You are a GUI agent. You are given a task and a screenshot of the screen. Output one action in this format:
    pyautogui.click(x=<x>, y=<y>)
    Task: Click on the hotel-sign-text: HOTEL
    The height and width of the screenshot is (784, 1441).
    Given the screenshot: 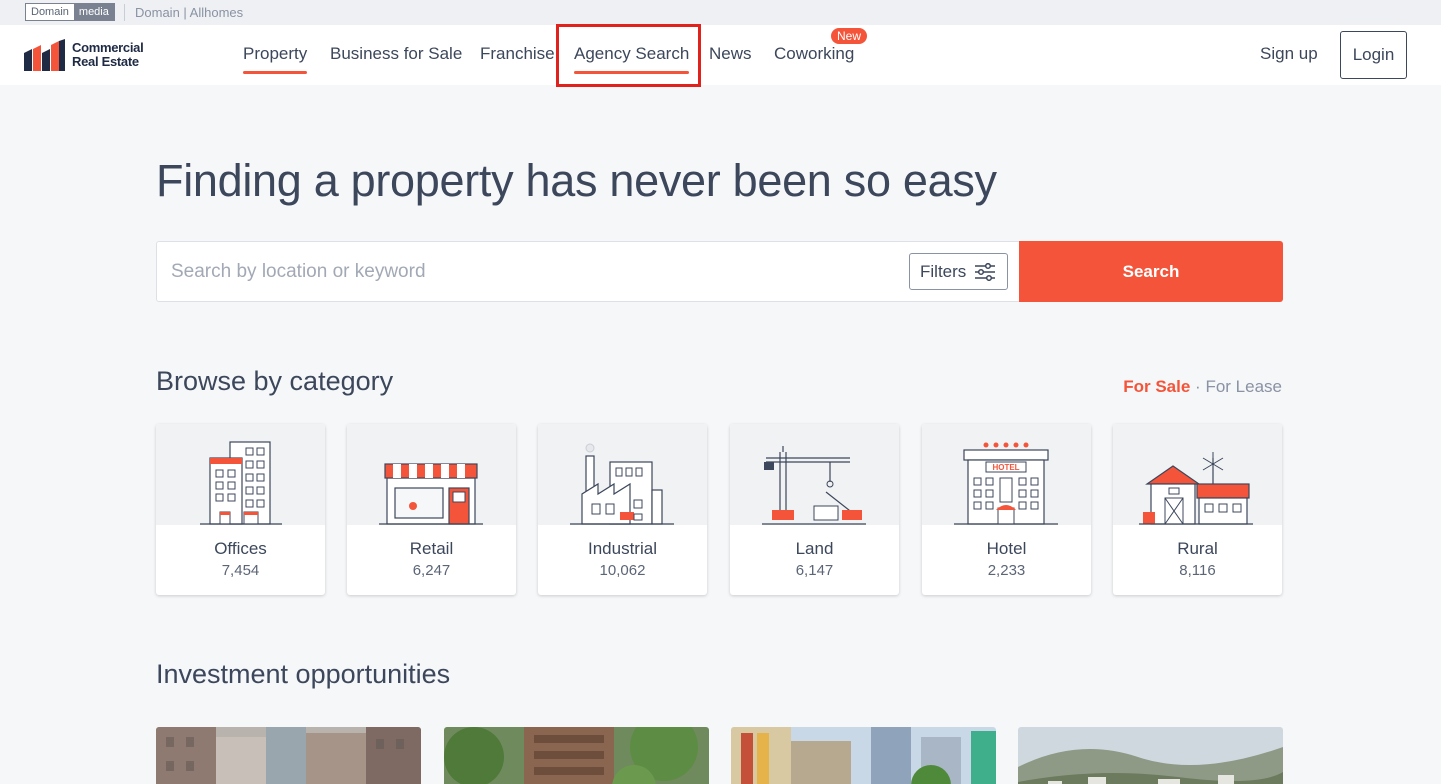 What is the action you would take?
    pyautogui.click(x=1005, y=467)
    